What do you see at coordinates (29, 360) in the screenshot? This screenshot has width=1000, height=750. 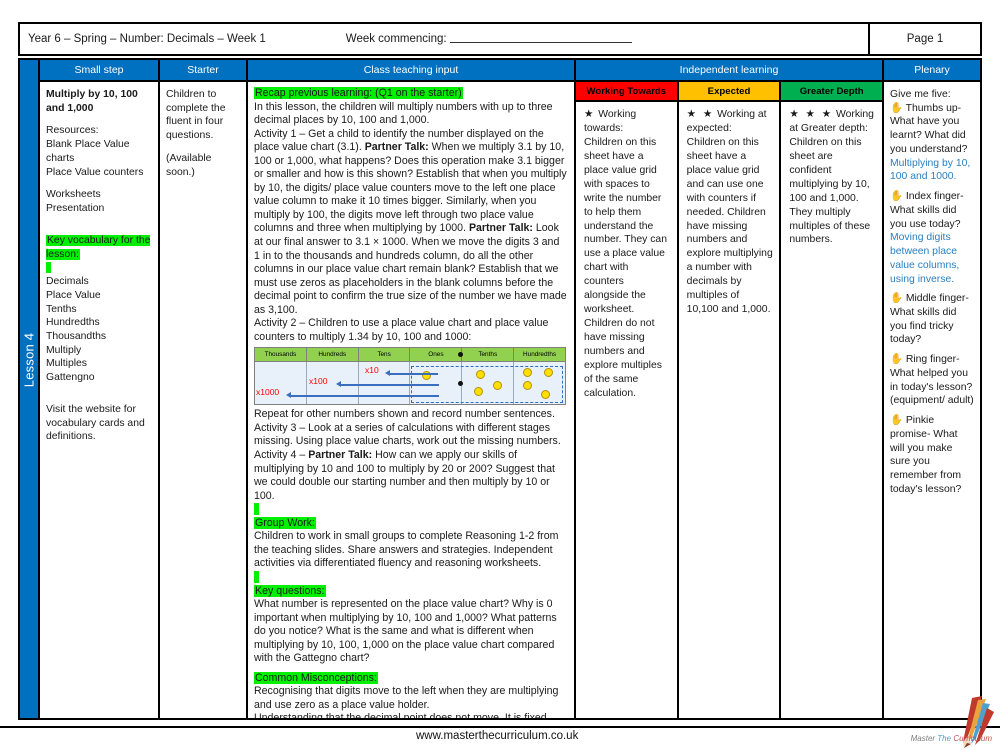 I see `lesson-label-text: Lesson 4` at bounding box center [29, 360].